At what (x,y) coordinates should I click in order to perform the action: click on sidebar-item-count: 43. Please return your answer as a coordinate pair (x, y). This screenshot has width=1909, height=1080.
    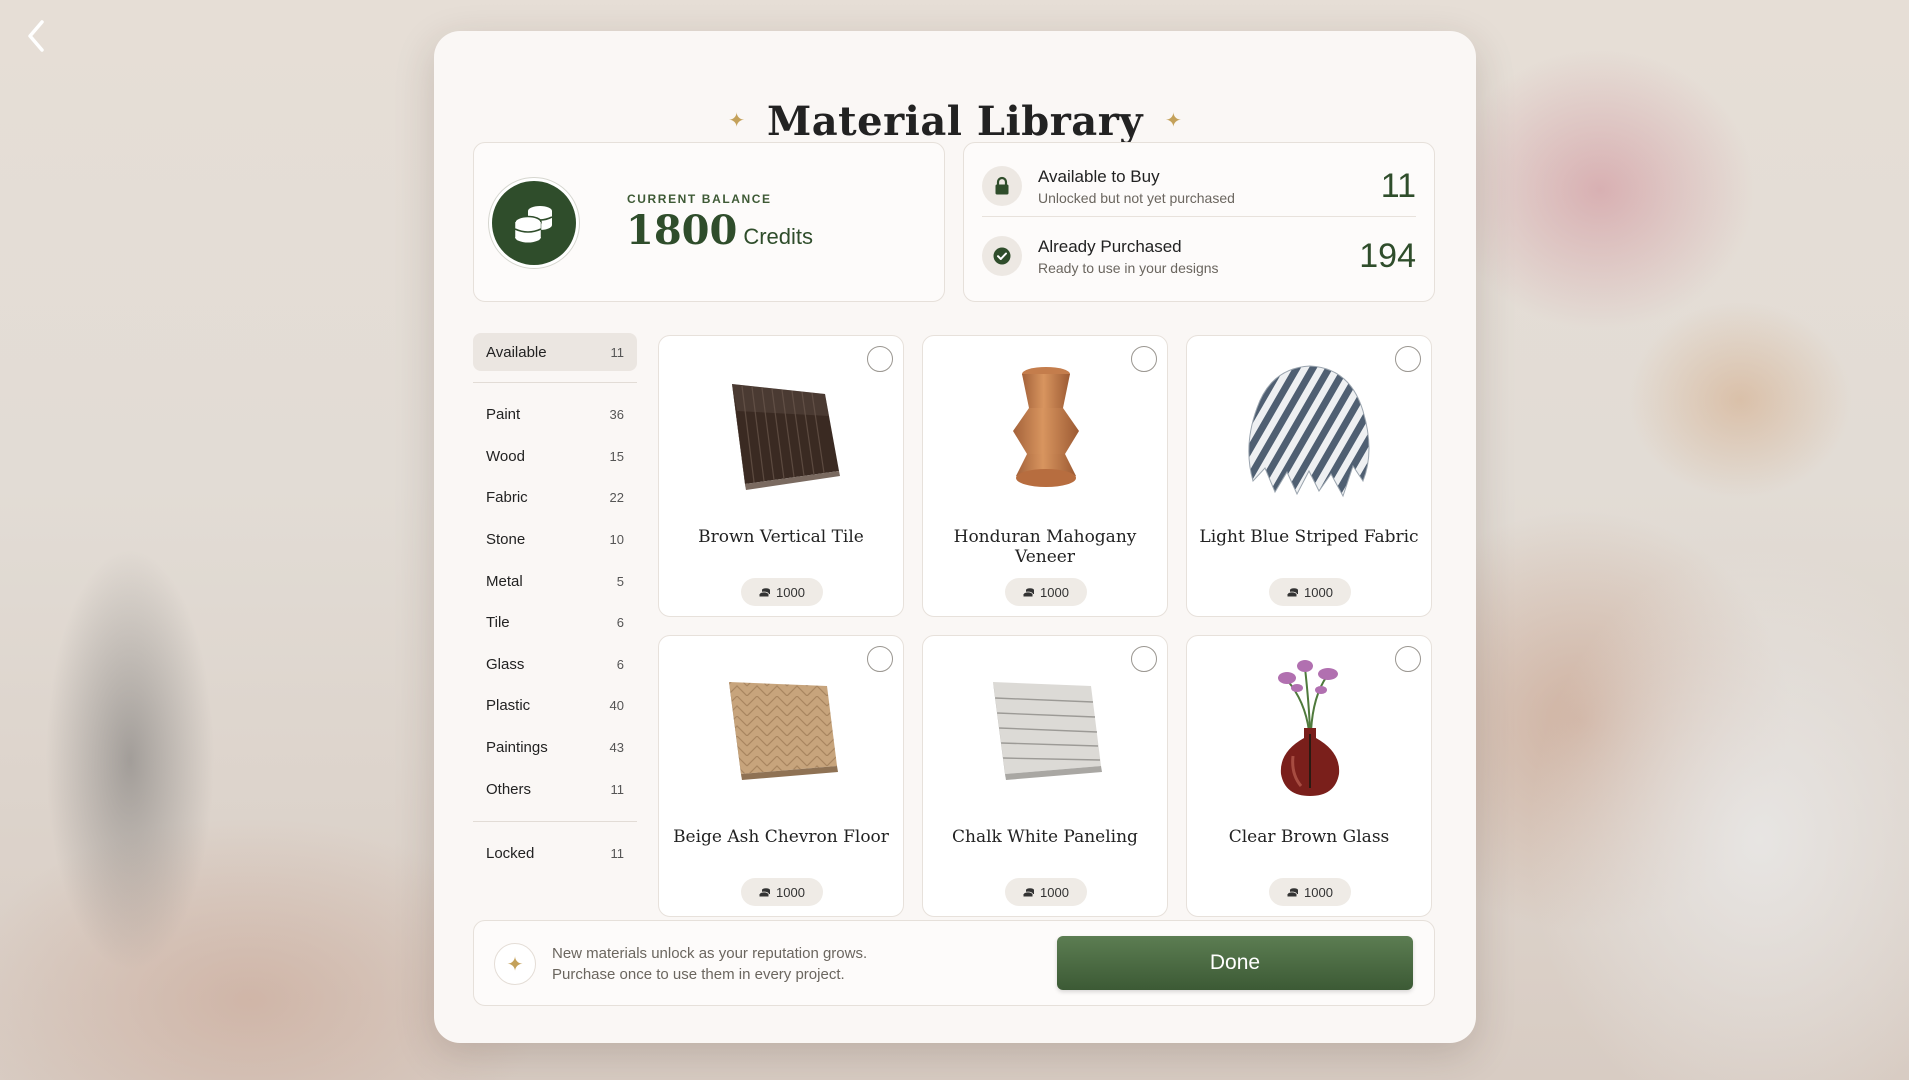
    Looking at the image, I should click on (616, 748).